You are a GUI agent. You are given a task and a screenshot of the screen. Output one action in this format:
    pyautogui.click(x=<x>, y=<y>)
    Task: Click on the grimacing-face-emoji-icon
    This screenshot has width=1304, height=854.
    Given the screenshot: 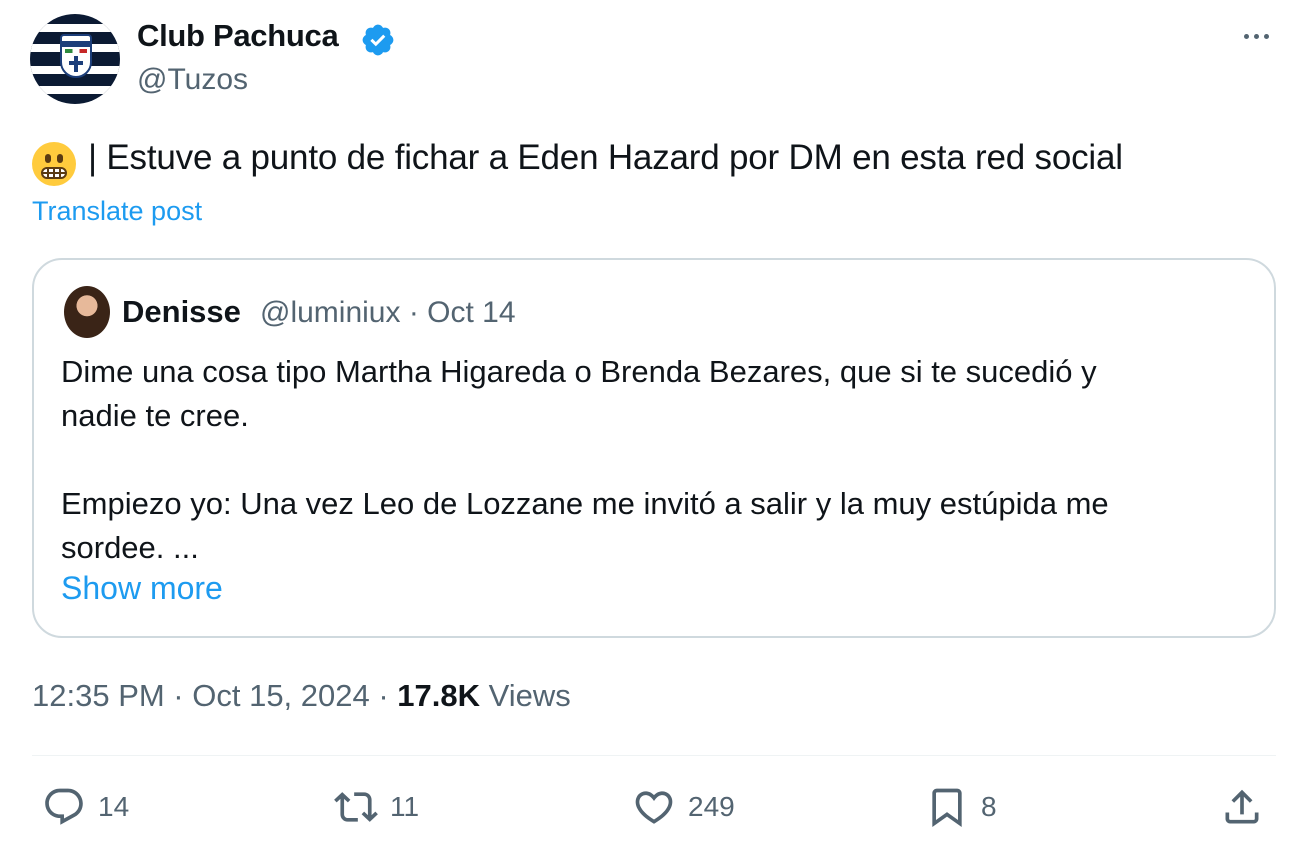 What is the action you would take?
    pyautogui.click(x=54, y=164)
    